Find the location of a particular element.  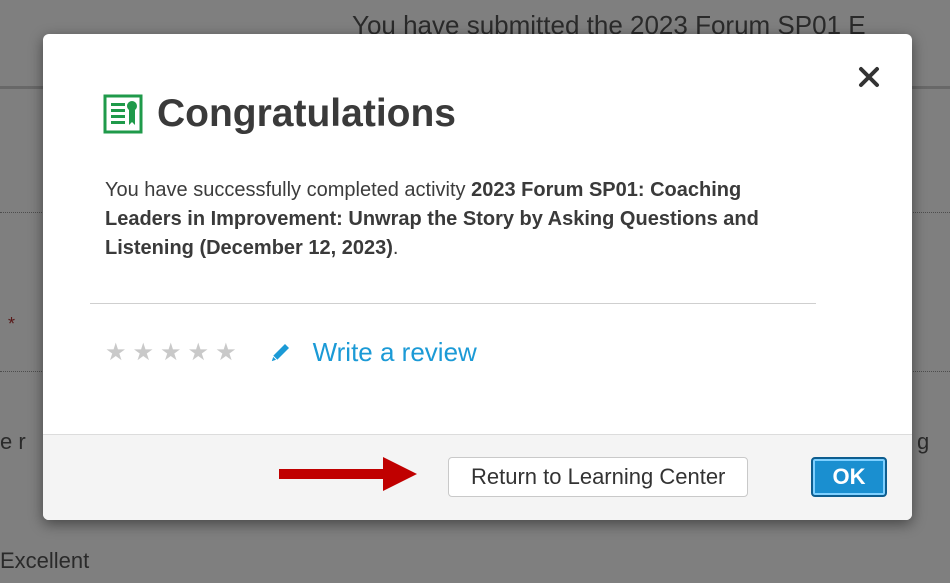

certificate-icon is located at coordinates (123, 114).